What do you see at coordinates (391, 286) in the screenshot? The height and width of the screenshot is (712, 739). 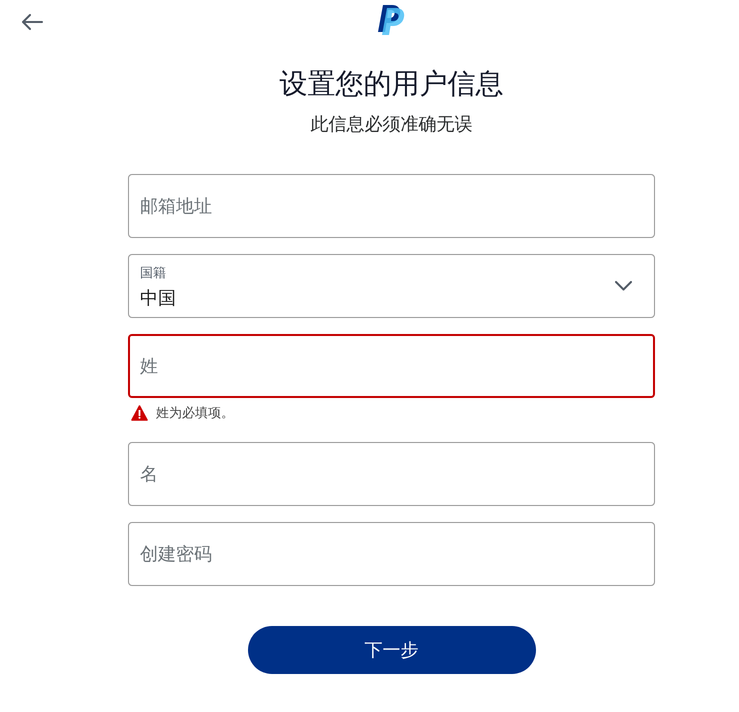 I see `country-select: 国籍 中国` at bounding box center [391, 286].